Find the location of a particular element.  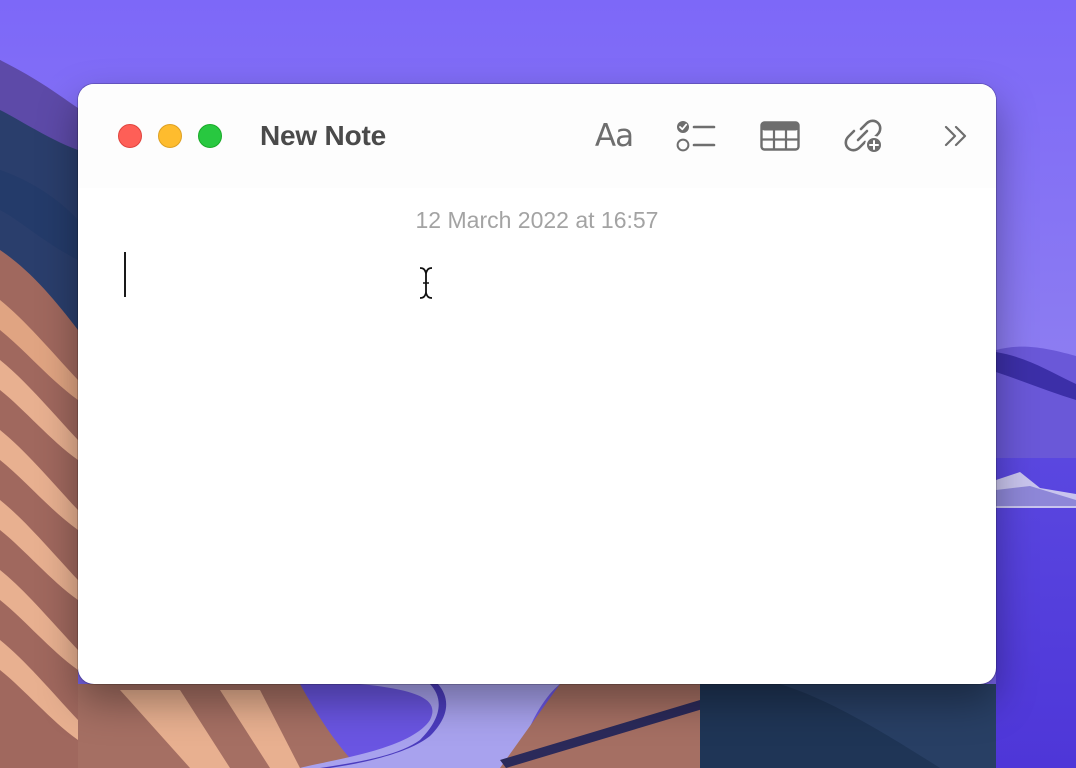

i-beam-cursor-icon is located at coordinates (426, 283).